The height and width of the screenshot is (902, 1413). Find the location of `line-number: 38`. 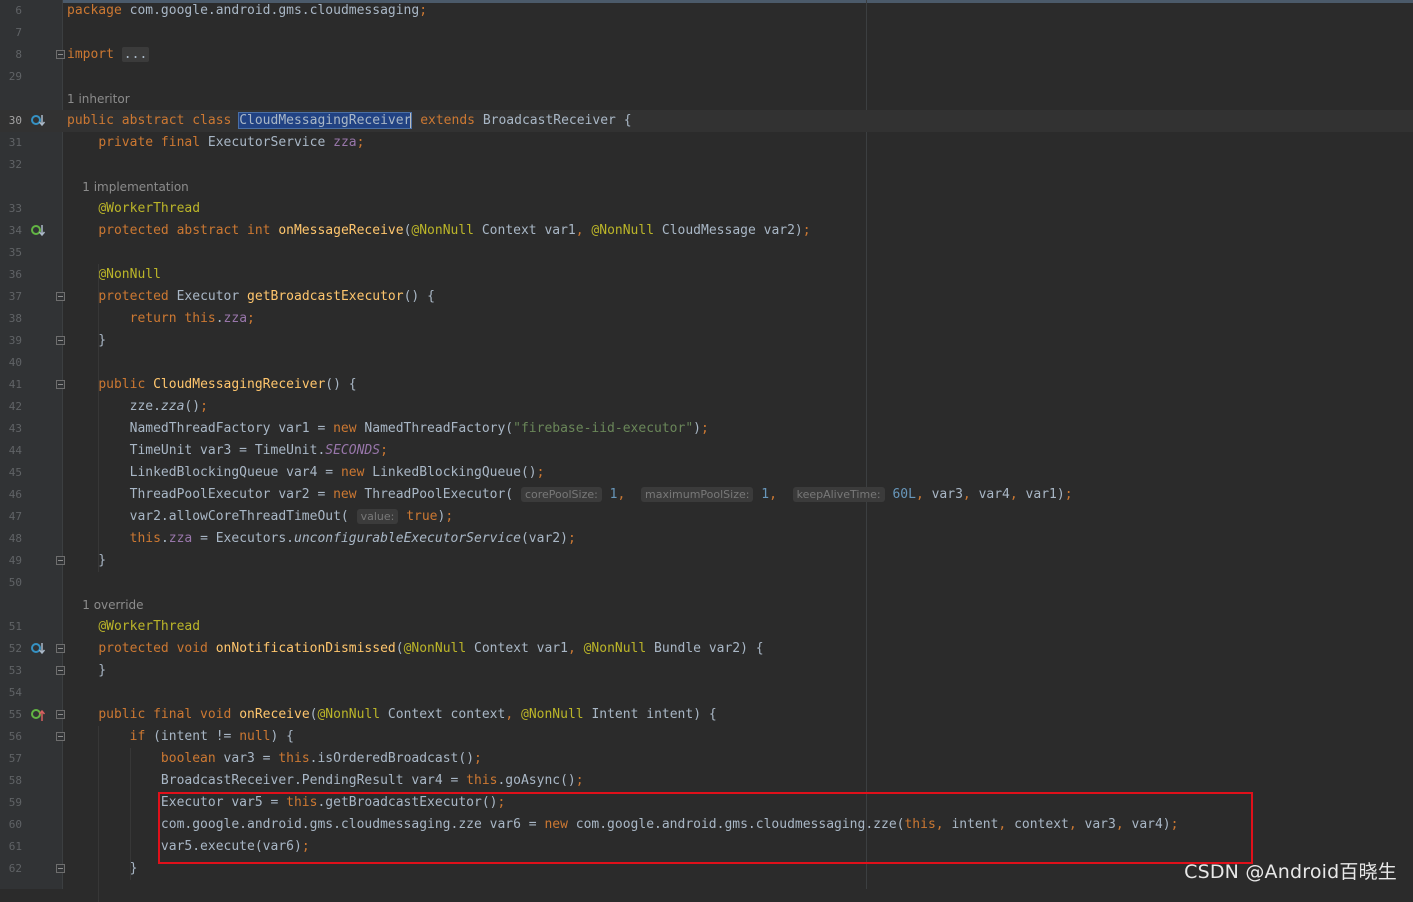

line-number: 38 is located at coordinates (15, 318).